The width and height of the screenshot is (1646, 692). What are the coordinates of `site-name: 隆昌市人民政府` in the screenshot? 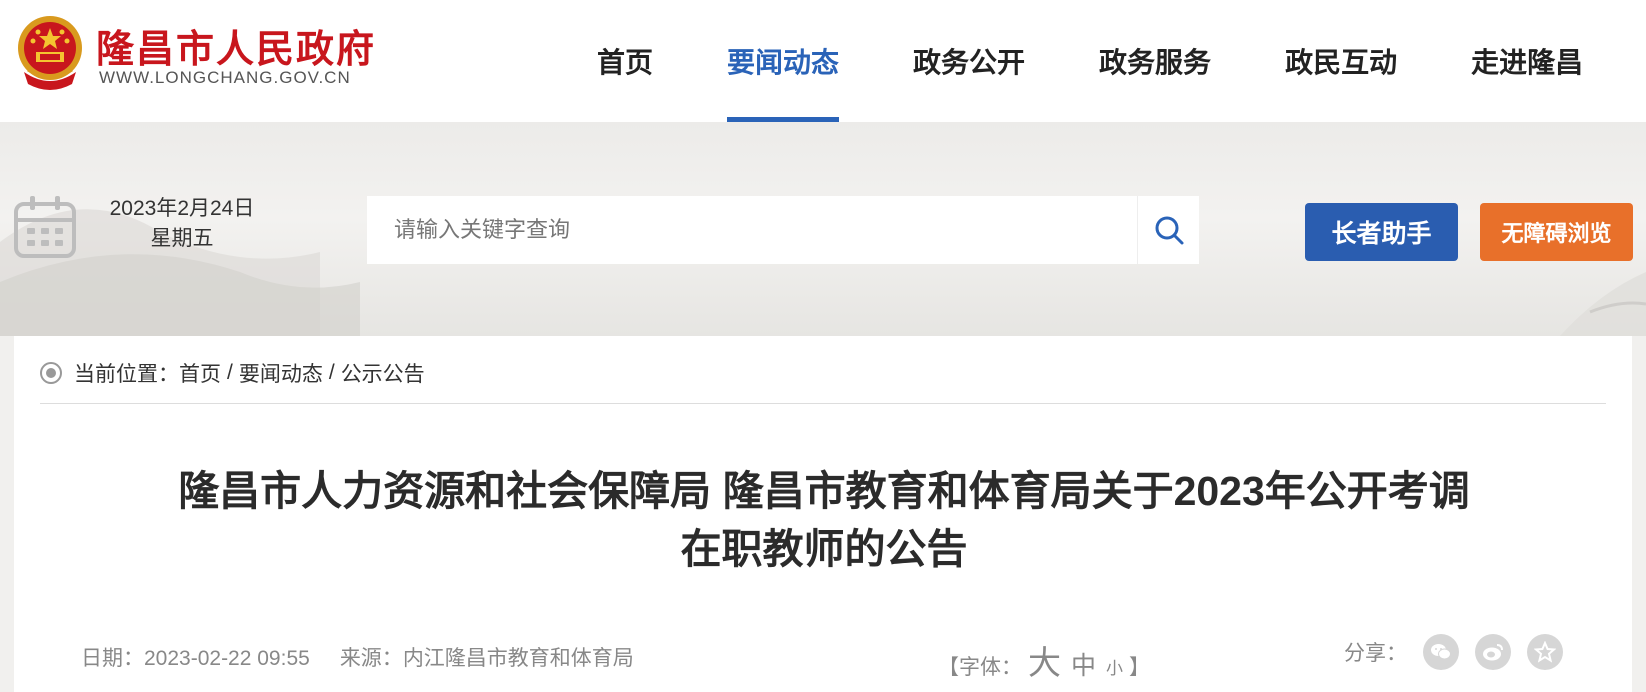 It's located at (236, 45).